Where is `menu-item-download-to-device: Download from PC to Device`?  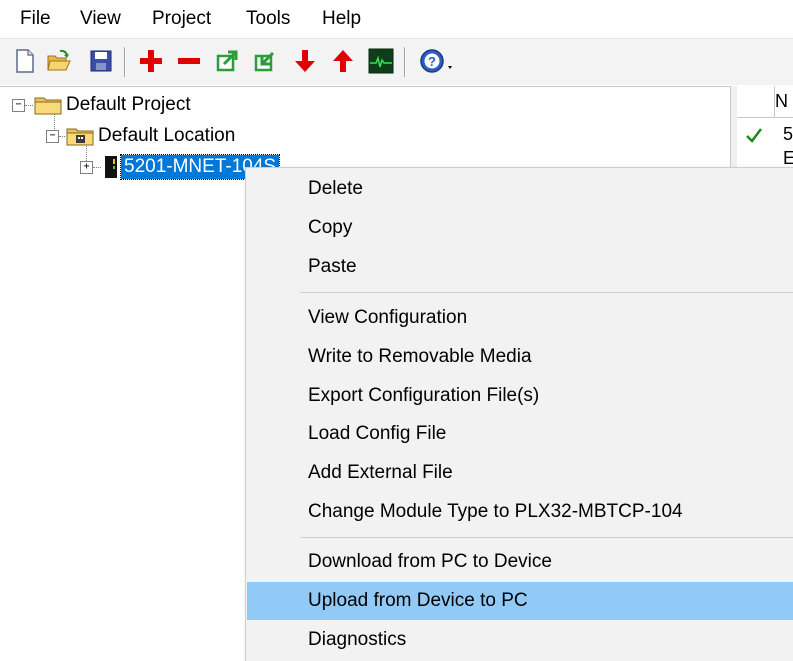 menu-item-download-to-device: Download from PC to Device is located at coordinates (520, 562).